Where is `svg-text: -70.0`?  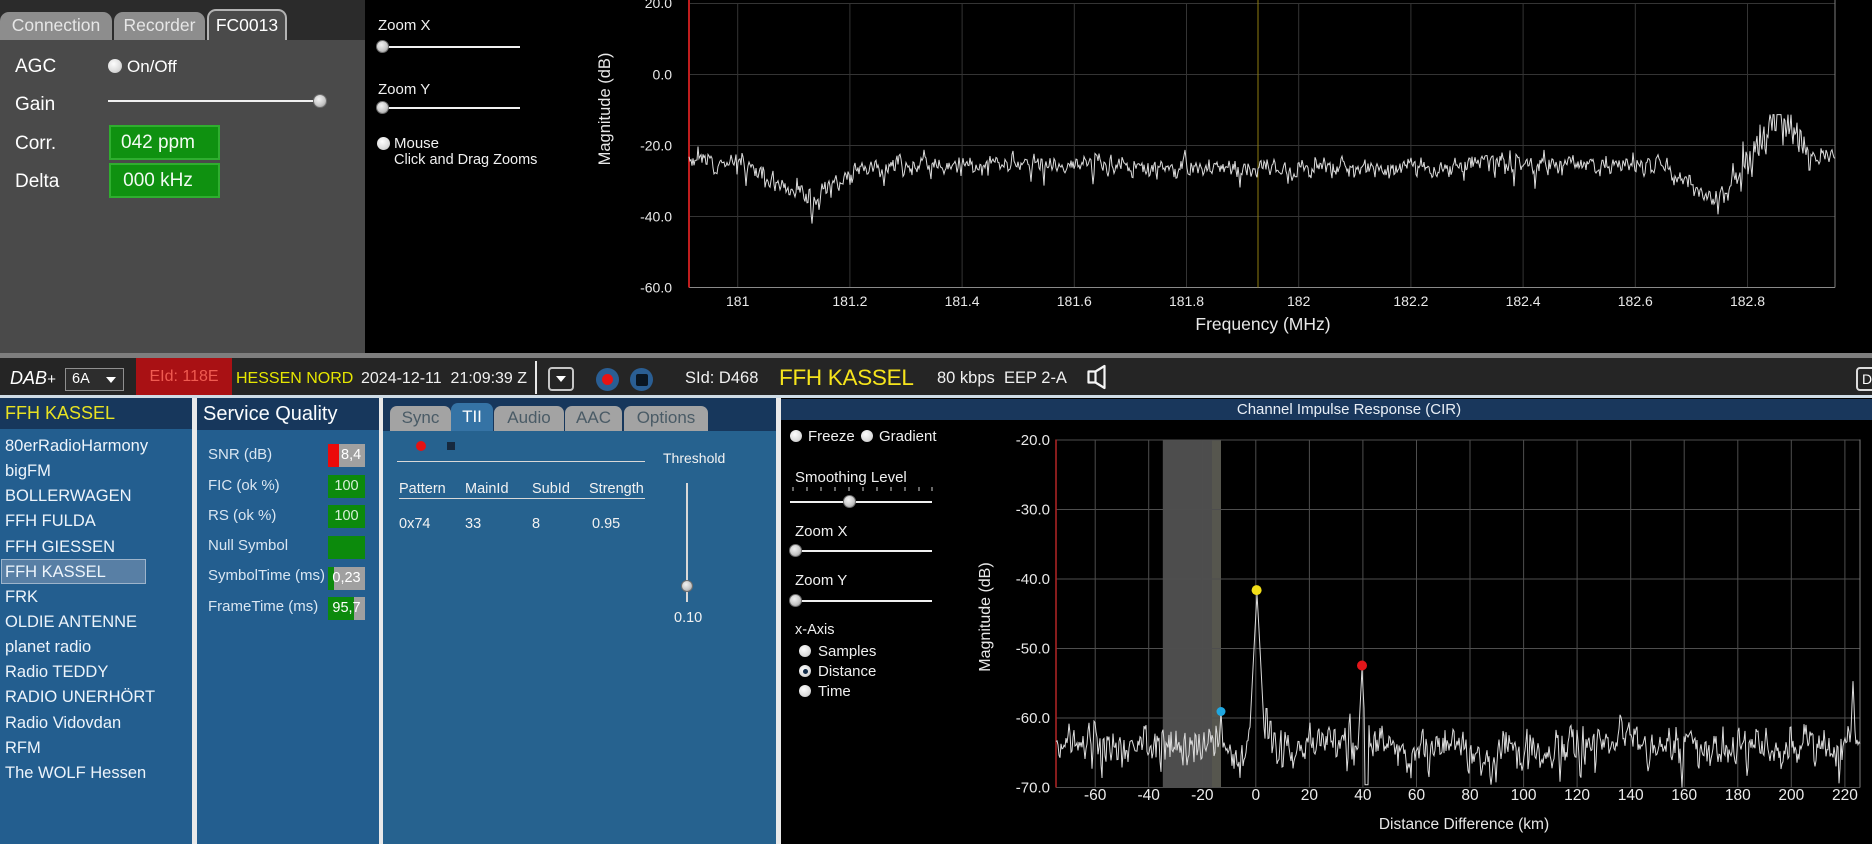 svg-text: -70.0 is located at coordinates (1033, 788).